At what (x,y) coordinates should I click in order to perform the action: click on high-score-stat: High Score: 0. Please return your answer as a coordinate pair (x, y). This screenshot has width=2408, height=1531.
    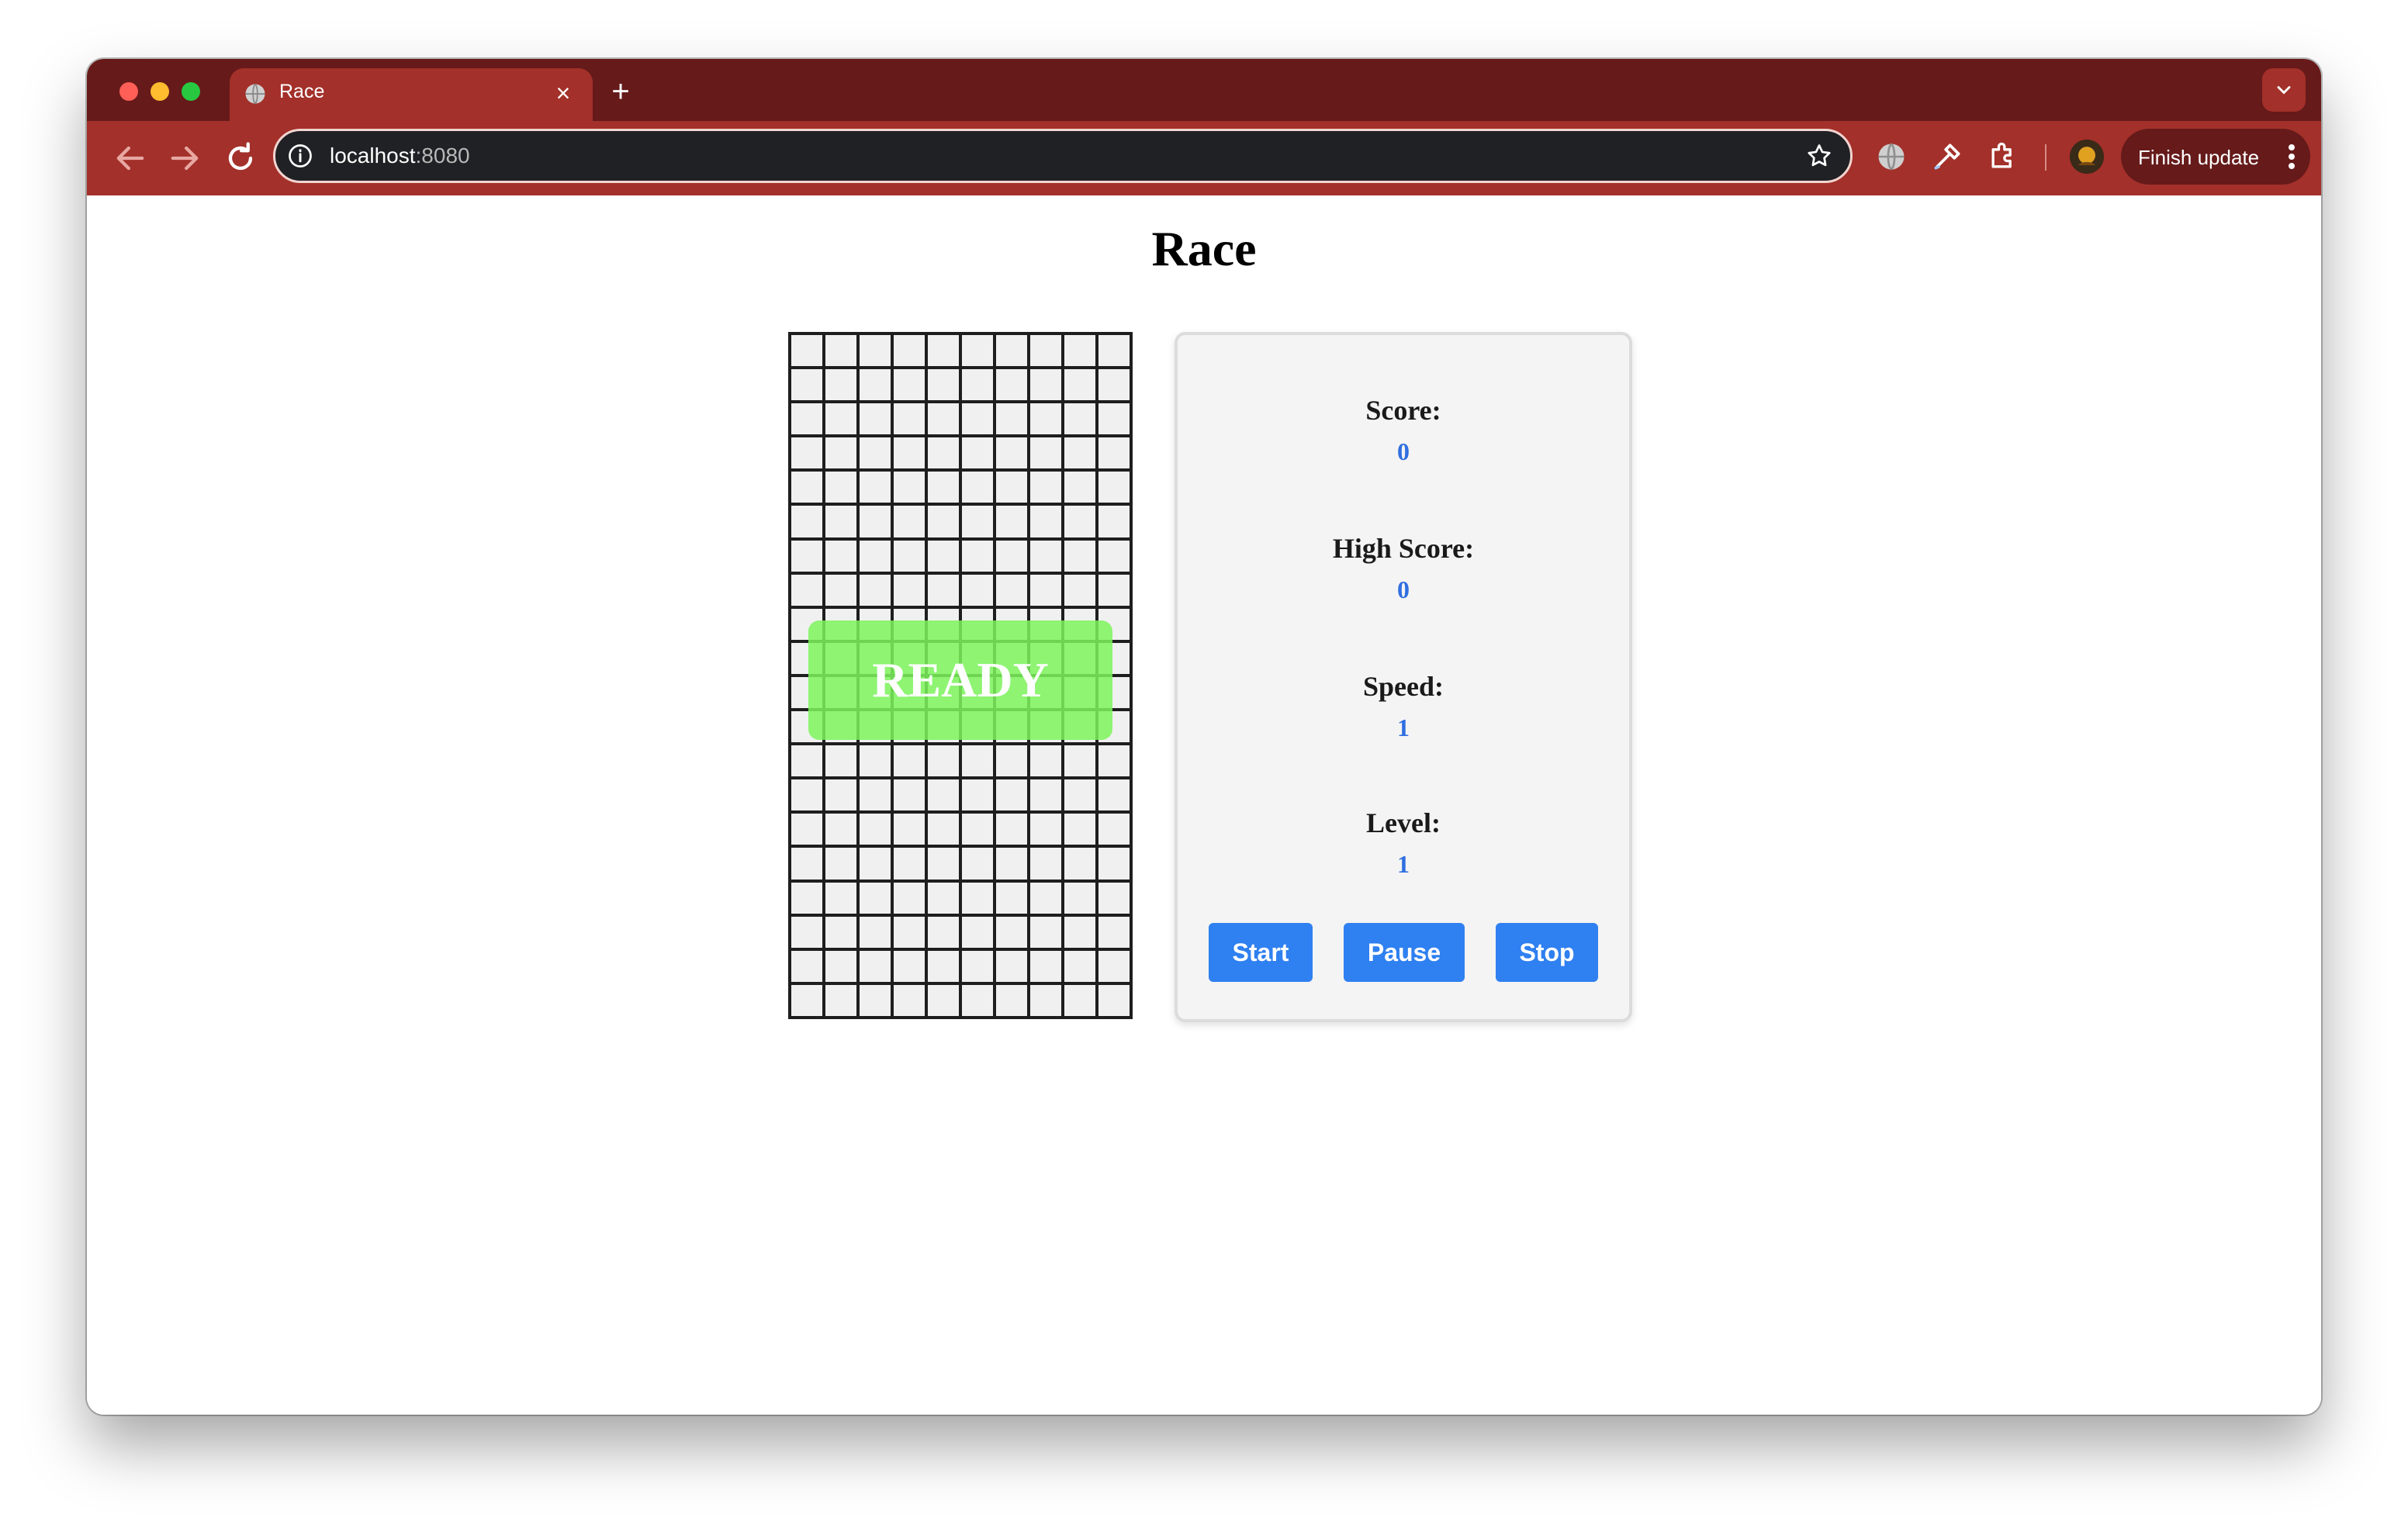
    Looking at the image, I should click on (1403, 568).